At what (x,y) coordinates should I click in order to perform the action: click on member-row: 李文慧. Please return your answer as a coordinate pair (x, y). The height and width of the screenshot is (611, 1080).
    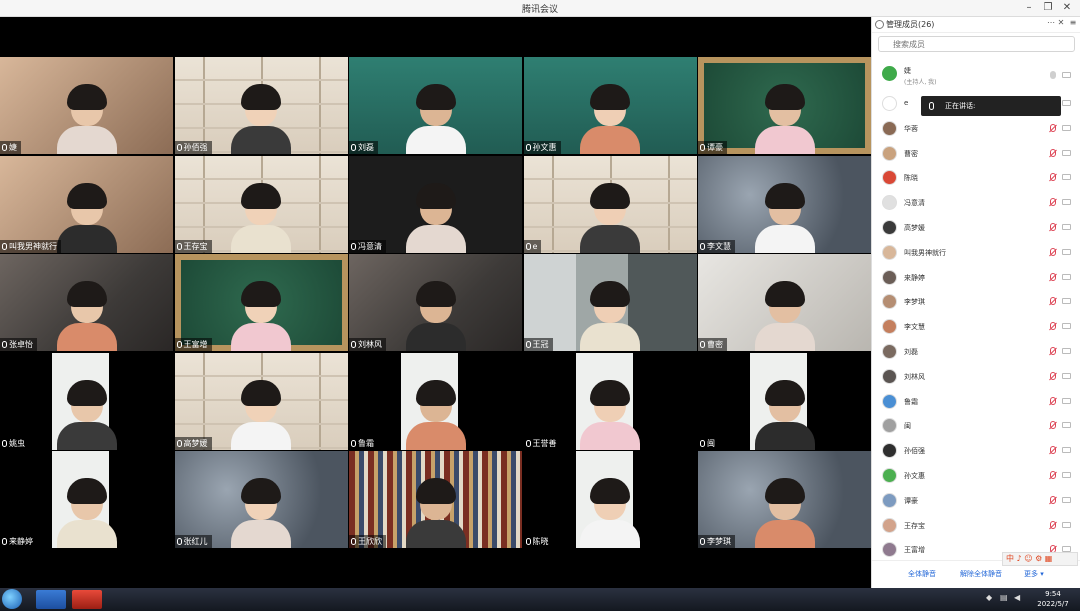
    Looking at the image, I should click on (976, 326).